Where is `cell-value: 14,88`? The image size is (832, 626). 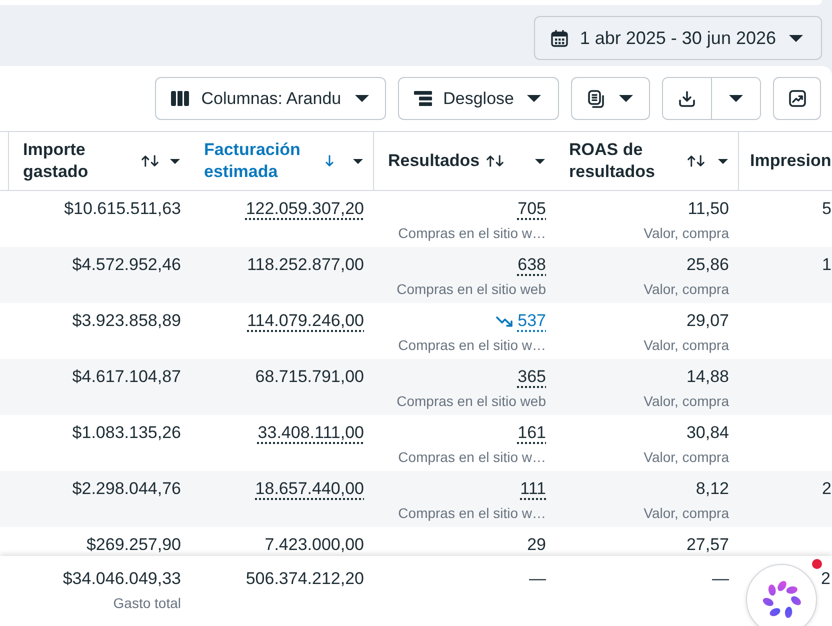
cell-value: 14,88 is located at coordinates (707, 377).